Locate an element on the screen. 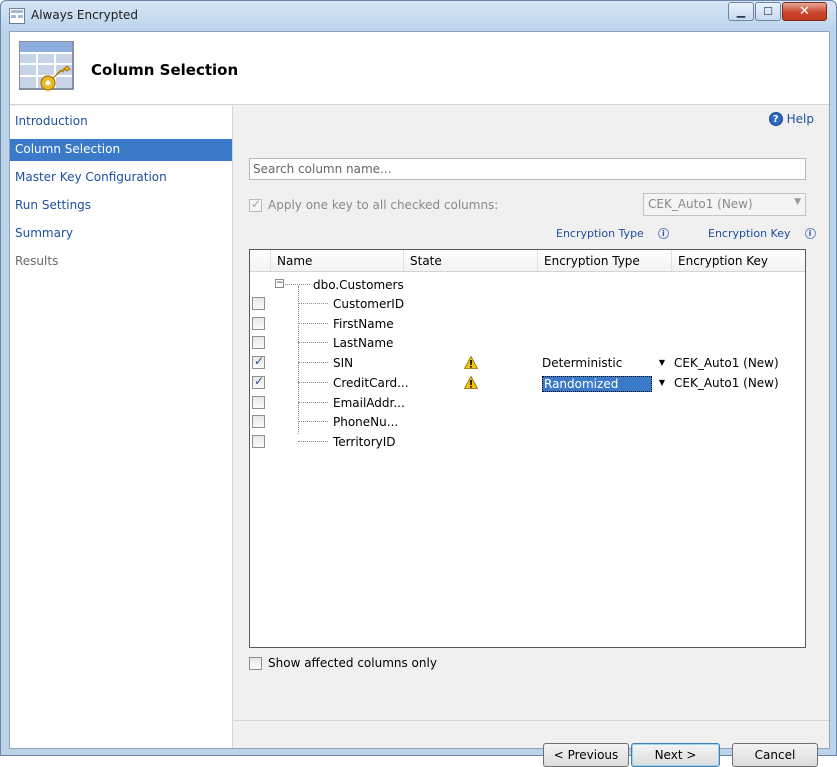  page-title: Column Selection is located at coordinates (165, 70).